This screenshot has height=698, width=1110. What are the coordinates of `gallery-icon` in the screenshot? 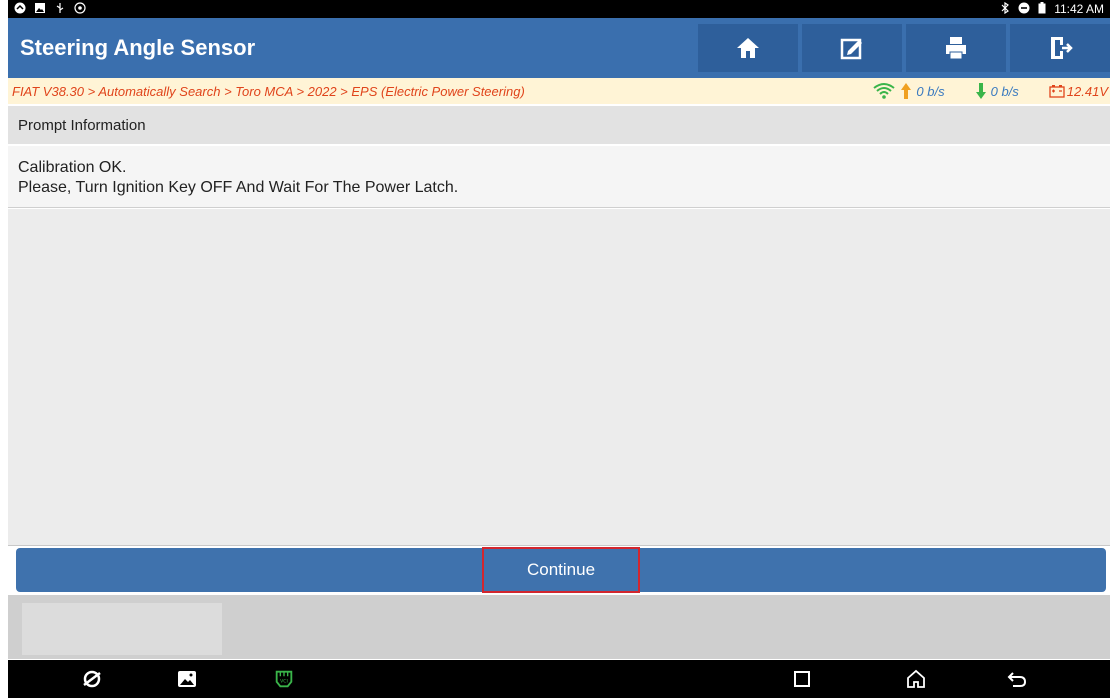 It's located at (40, 9).